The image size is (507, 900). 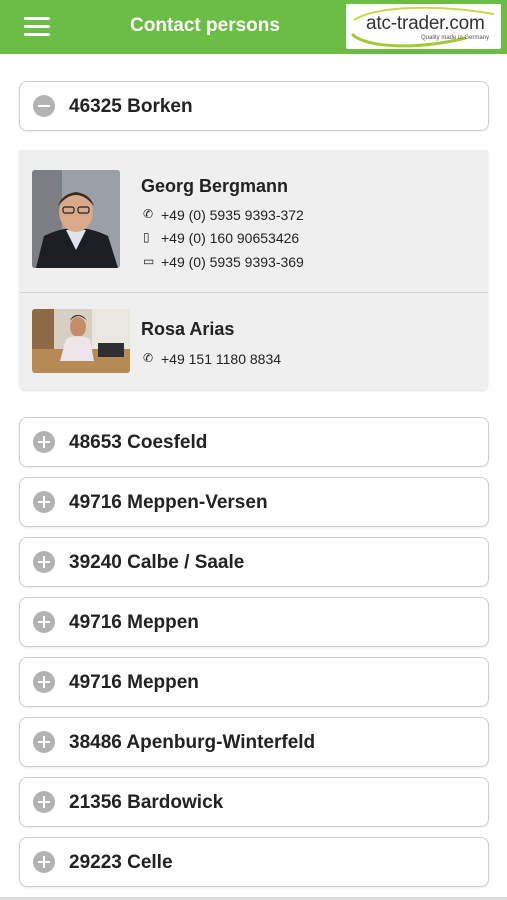 I want to click on location-card: 39240 Calbe / Saale, so click(x=254, y=562).